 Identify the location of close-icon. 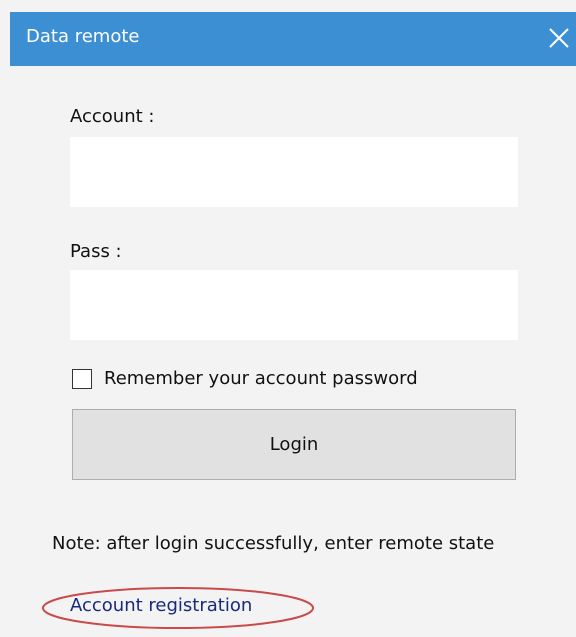
(559, 38).